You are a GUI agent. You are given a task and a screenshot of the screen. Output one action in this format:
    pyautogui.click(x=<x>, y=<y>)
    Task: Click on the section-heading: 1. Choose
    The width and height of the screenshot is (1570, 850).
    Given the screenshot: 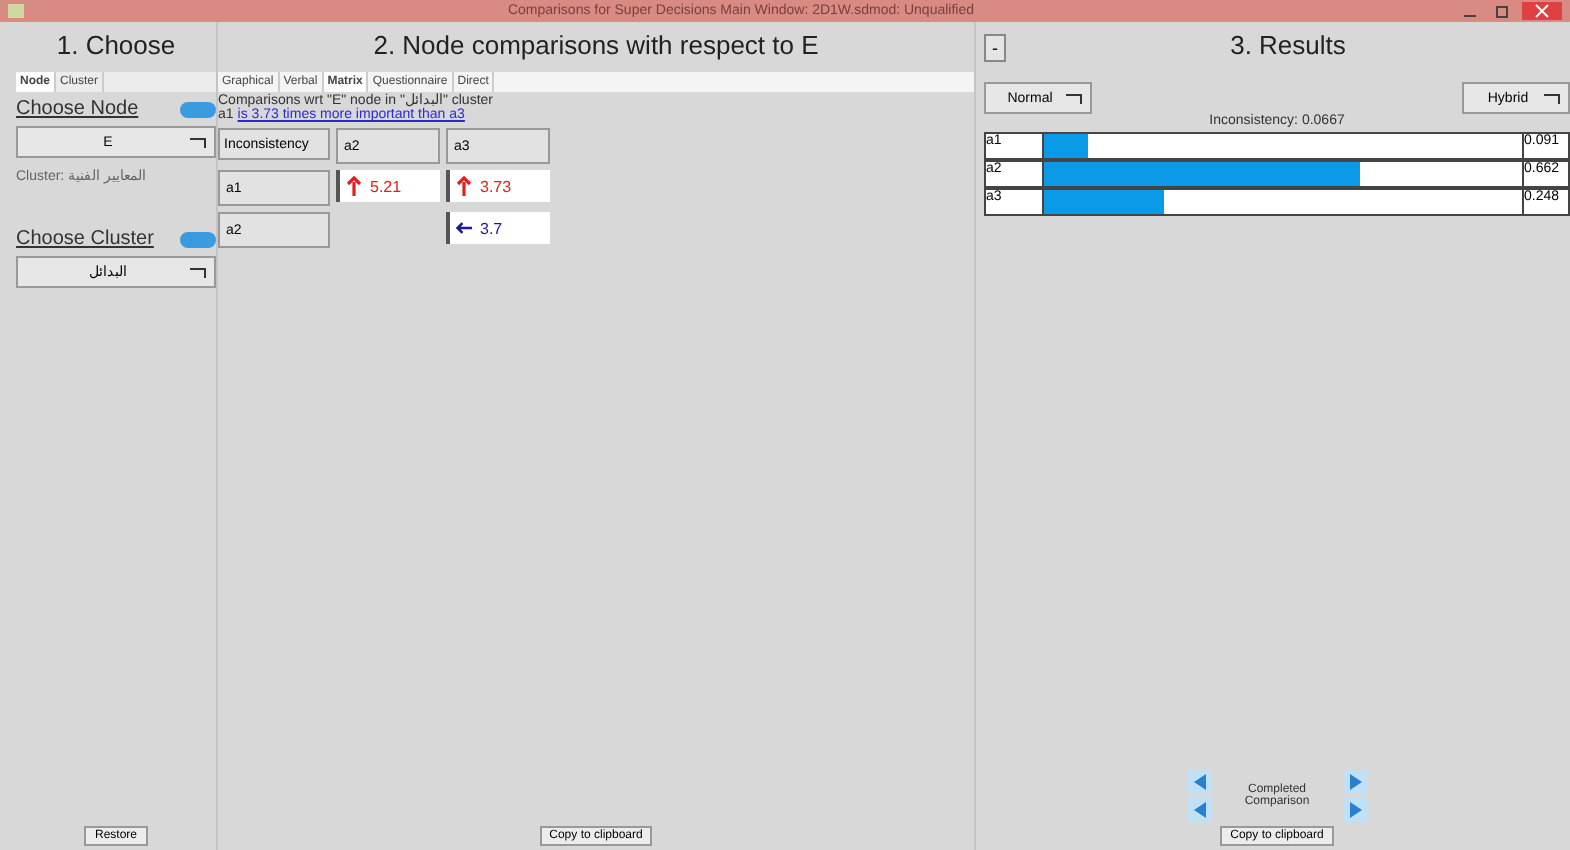 What is the action you would take?
    pyautogui.click(x=116, y=46)
    